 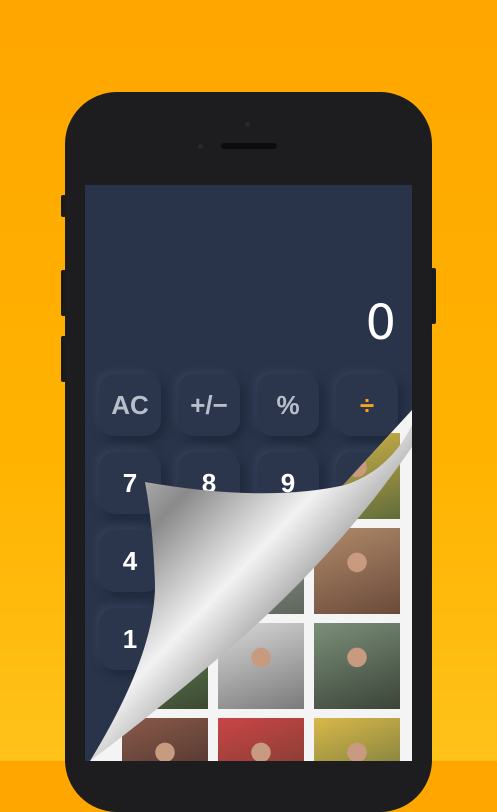 I want to click on earpiece-speaker, so click(x=249, y=146).